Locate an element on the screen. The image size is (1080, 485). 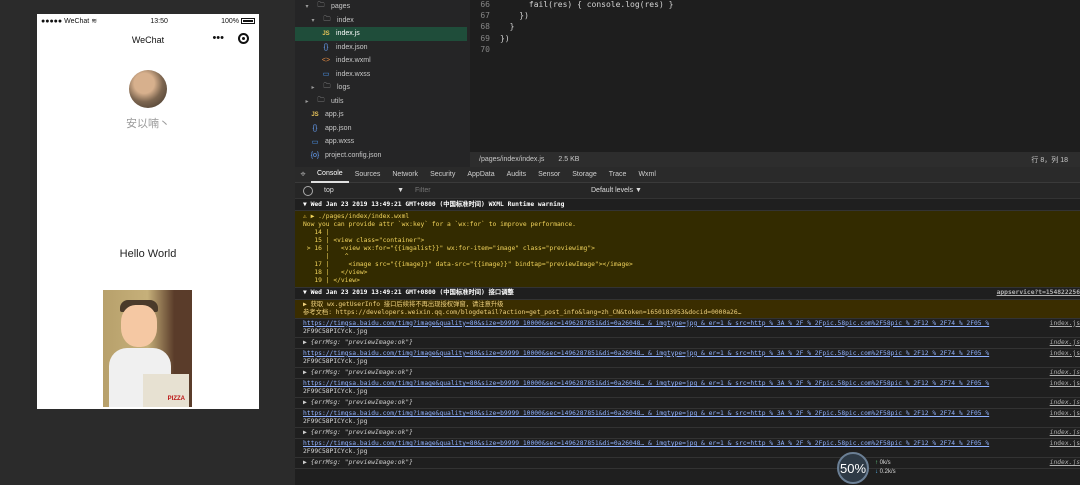
time-text: 13:50 is located at coordinates (159, 21).